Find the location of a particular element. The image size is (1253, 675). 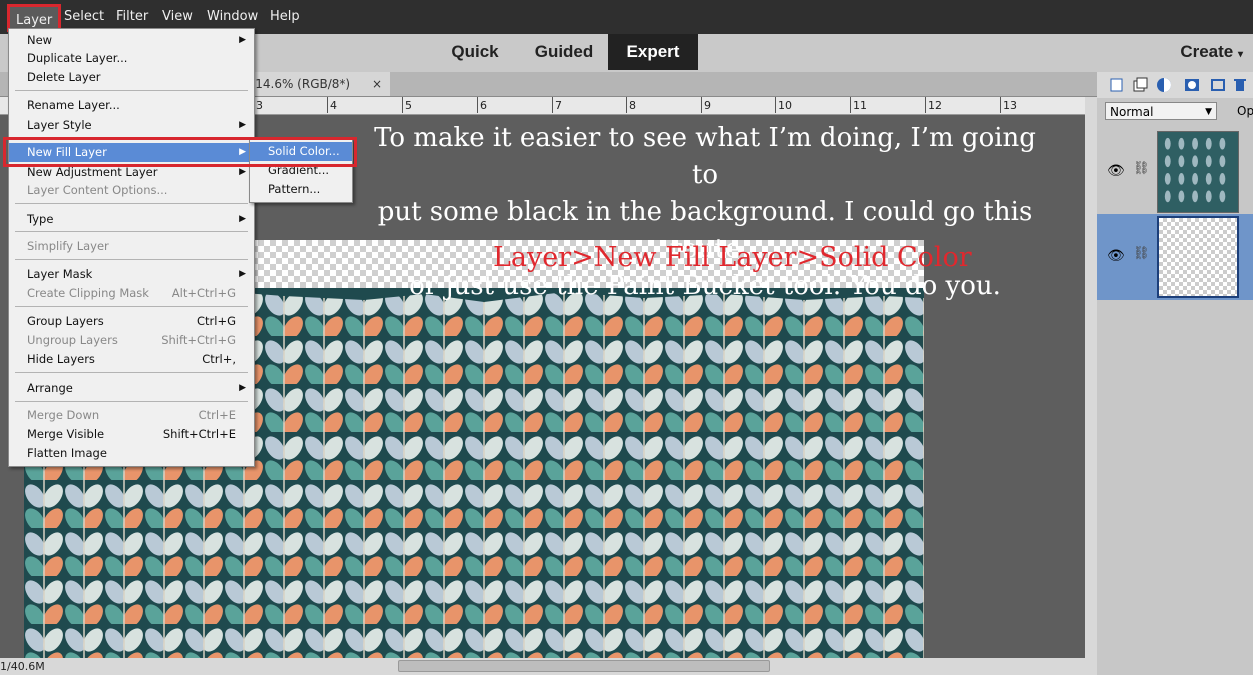

blend-mode-value: Normal is located at coordinates (1132, 112).